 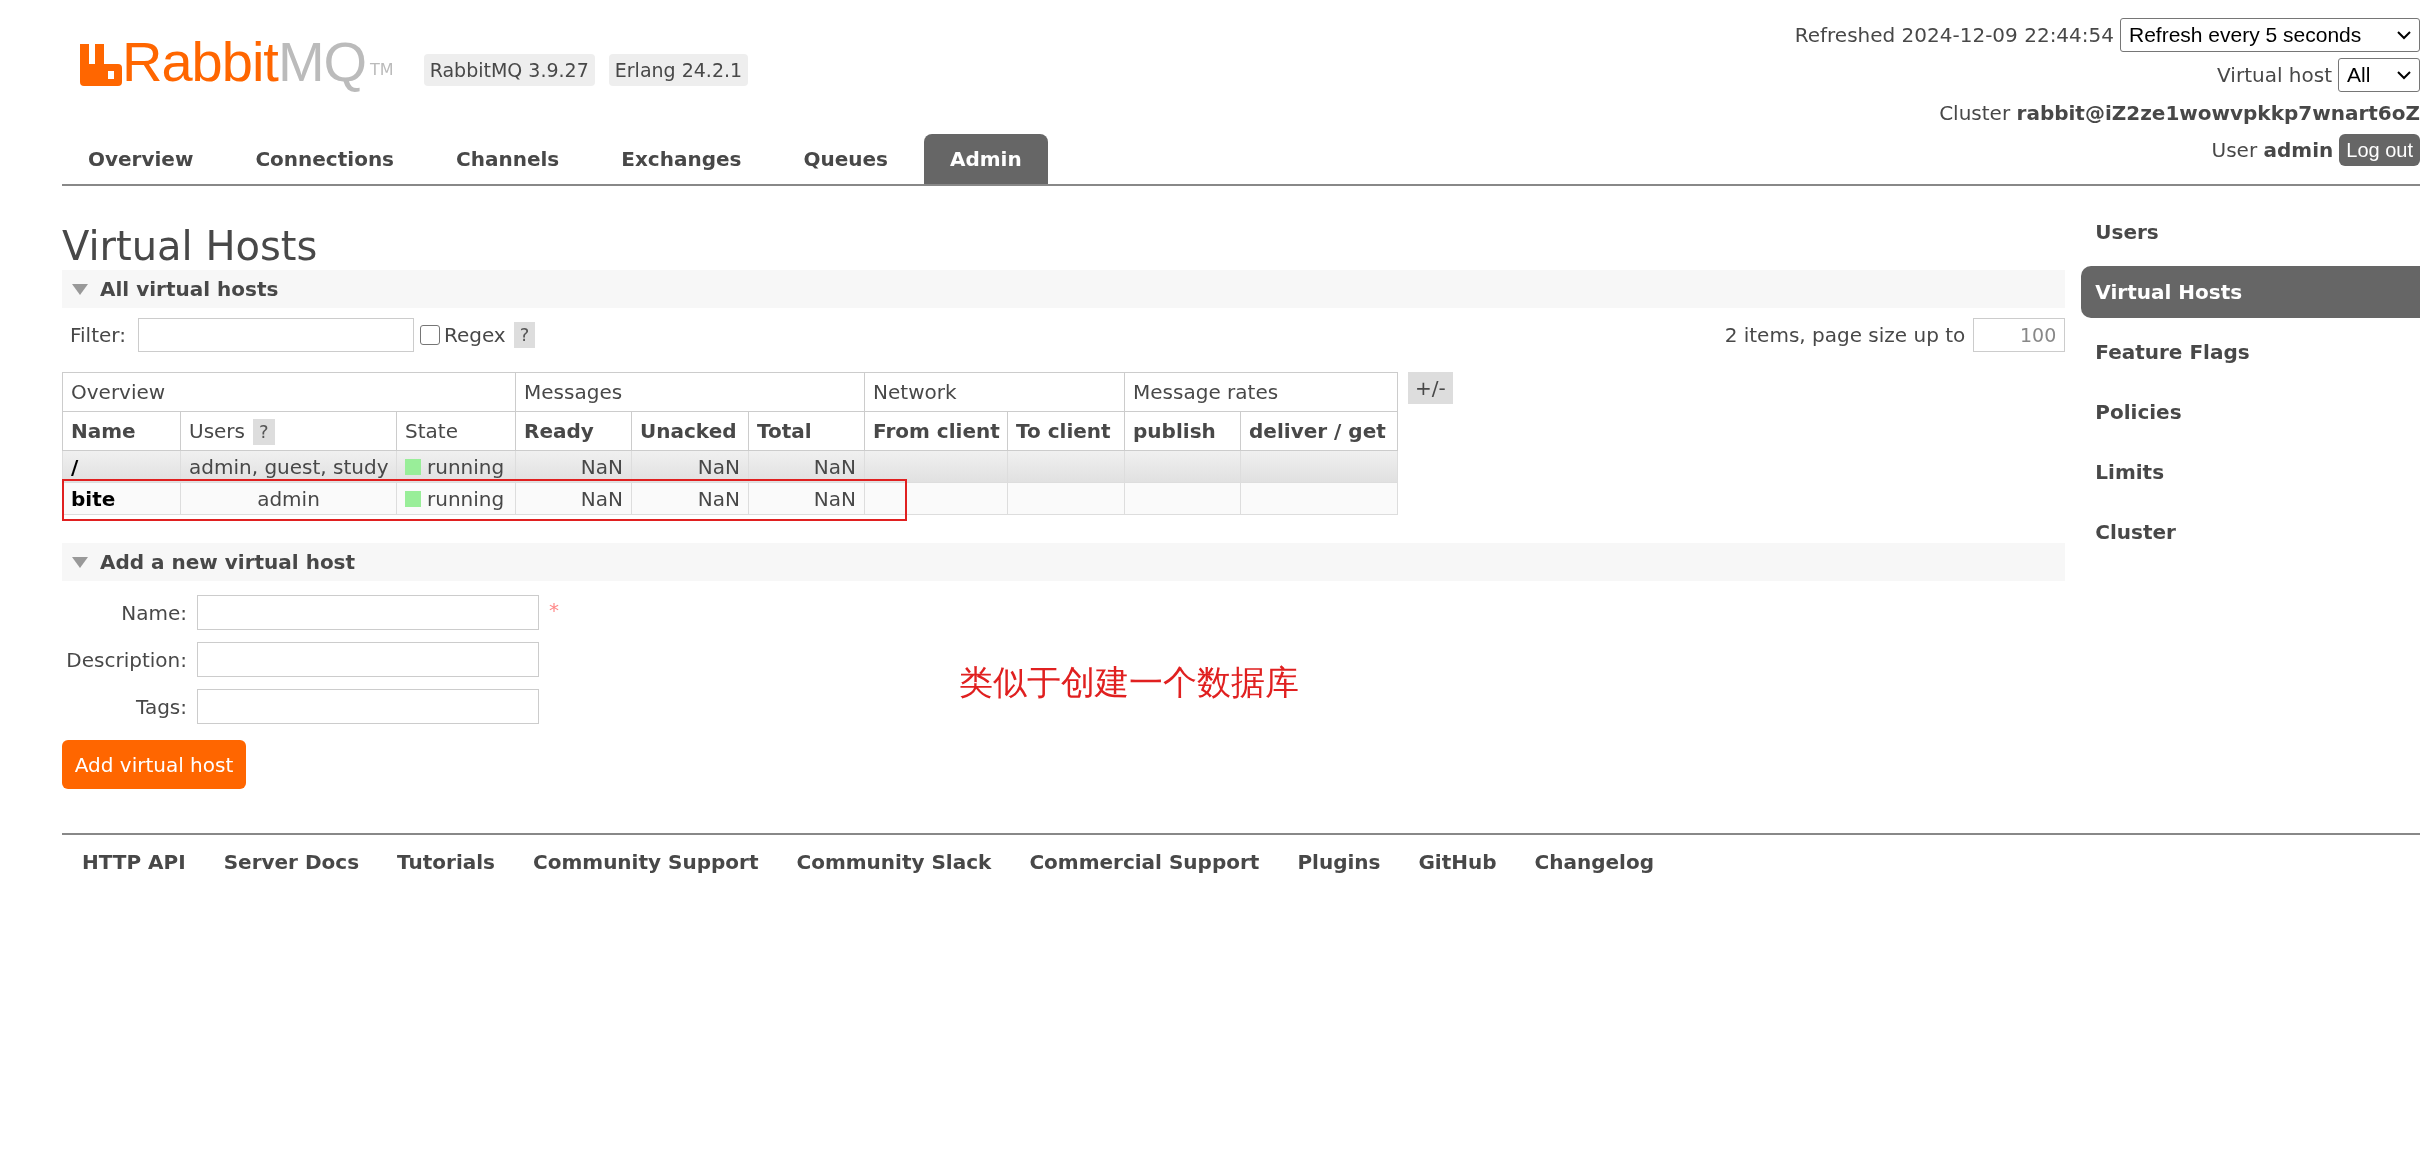 What do you see at coordinates (845, 159) in the screenshot?
I see `nav-tab: Queues` at bounding box center [845, 159].